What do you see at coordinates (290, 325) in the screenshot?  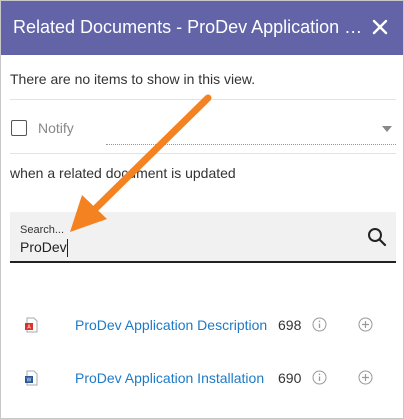 I see `document-number: 698` at bounding box center [290, 325].